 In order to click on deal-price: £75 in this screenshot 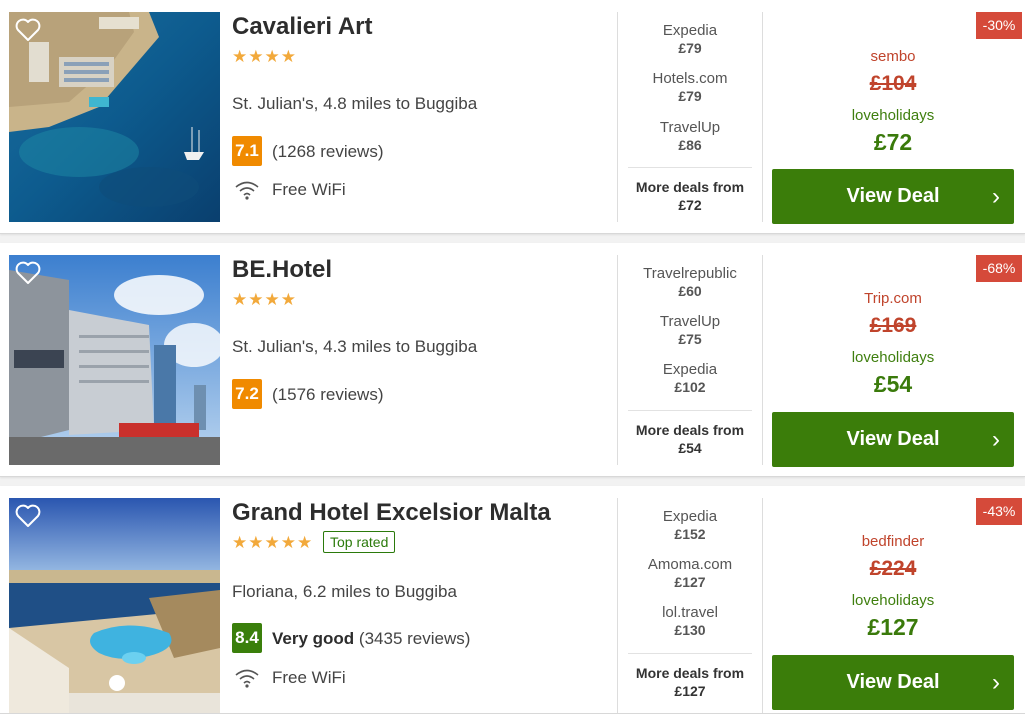, I will do `click(690, 339)`.